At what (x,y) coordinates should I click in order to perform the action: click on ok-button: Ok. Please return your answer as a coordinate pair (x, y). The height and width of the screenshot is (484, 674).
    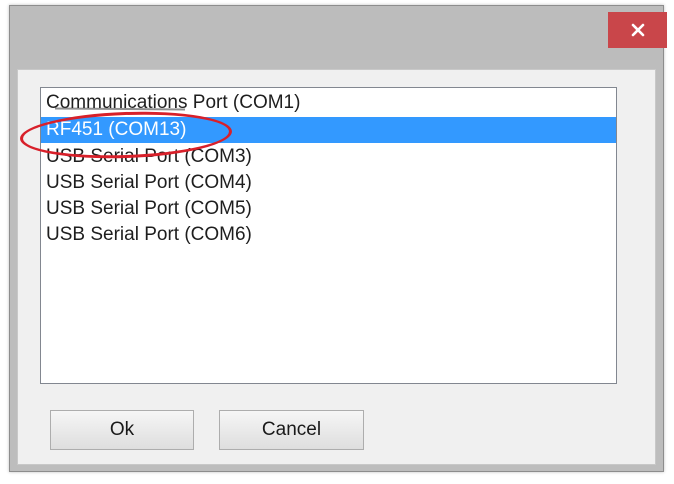
    Looking at the image, I should click on (122, 430).